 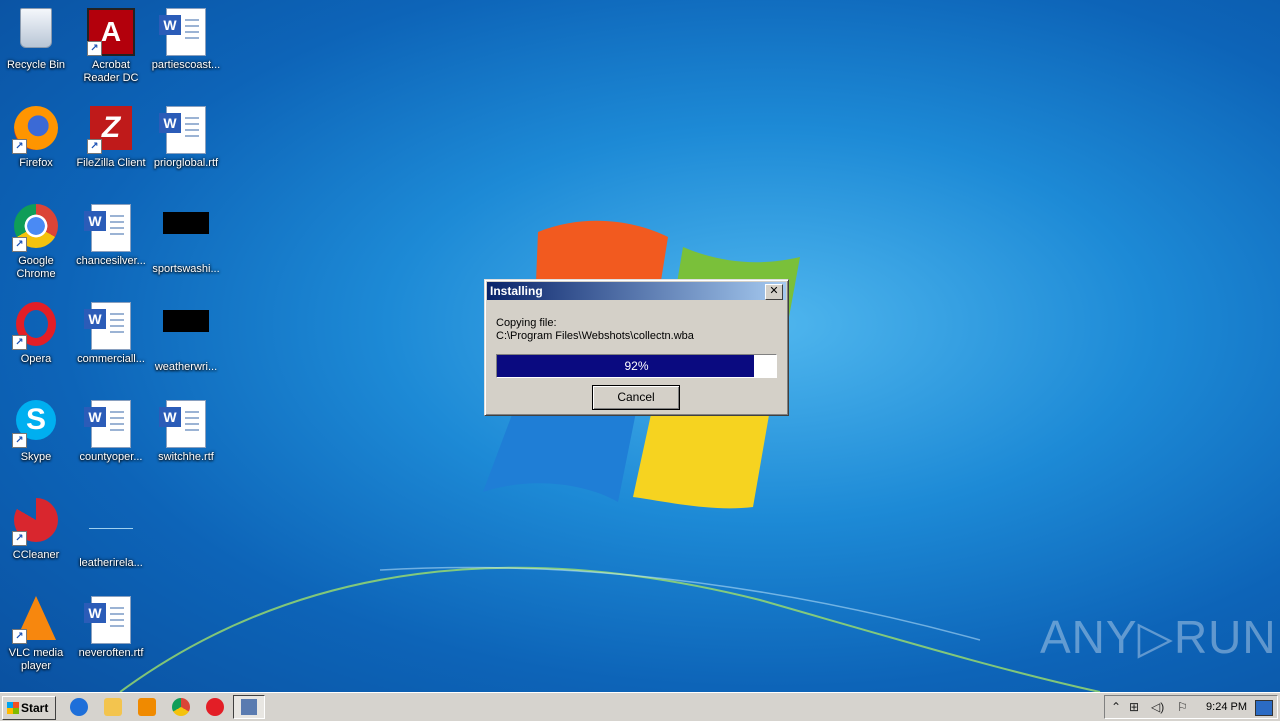 What do you see at coordinates (36, 32) in the screenshot?
I see `recycle-bin-icon` at bounding box center [36, 32].